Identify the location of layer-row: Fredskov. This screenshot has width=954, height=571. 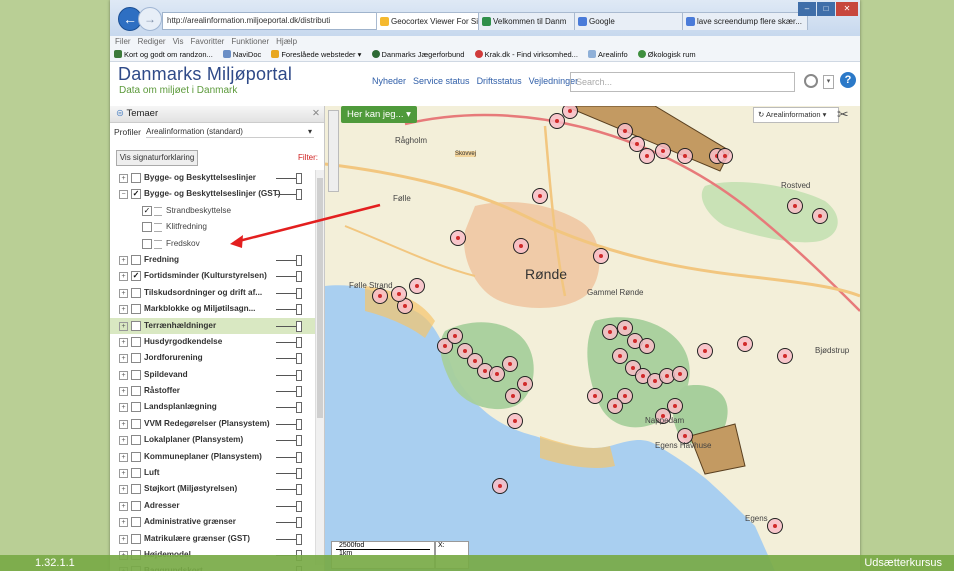
(212, 244).